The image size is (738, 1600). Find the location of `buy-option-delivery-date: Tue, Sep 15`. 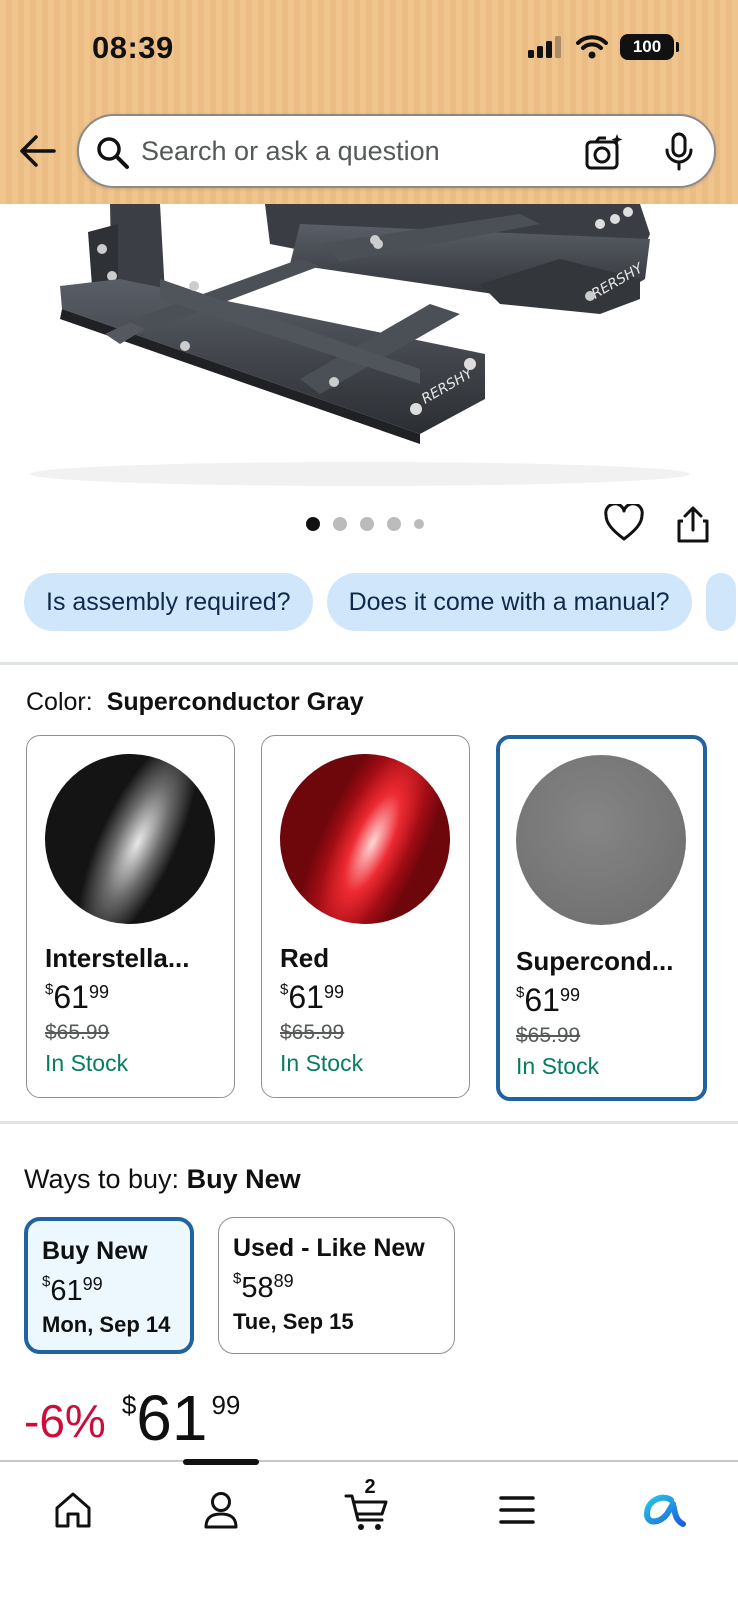

buy-option-delivery-date: Tue, Sep 15 is located at coordinates (293, 1321).